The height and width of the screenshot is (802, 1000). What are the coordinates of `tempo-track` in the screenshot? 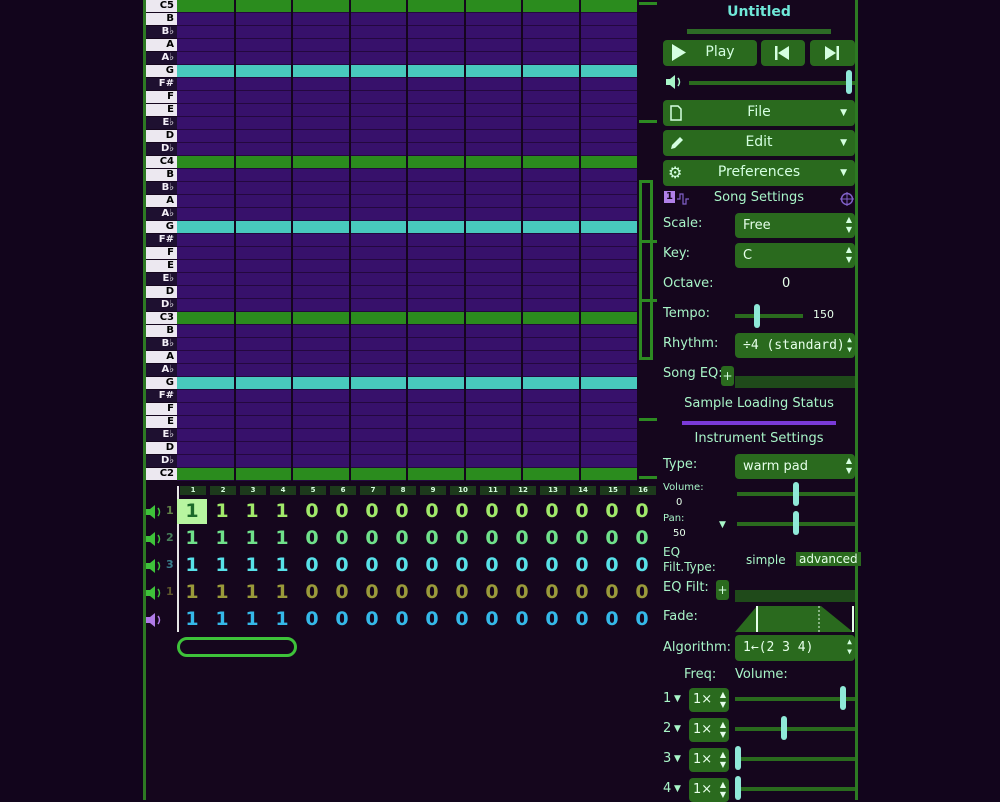 It's located at (769, 316).